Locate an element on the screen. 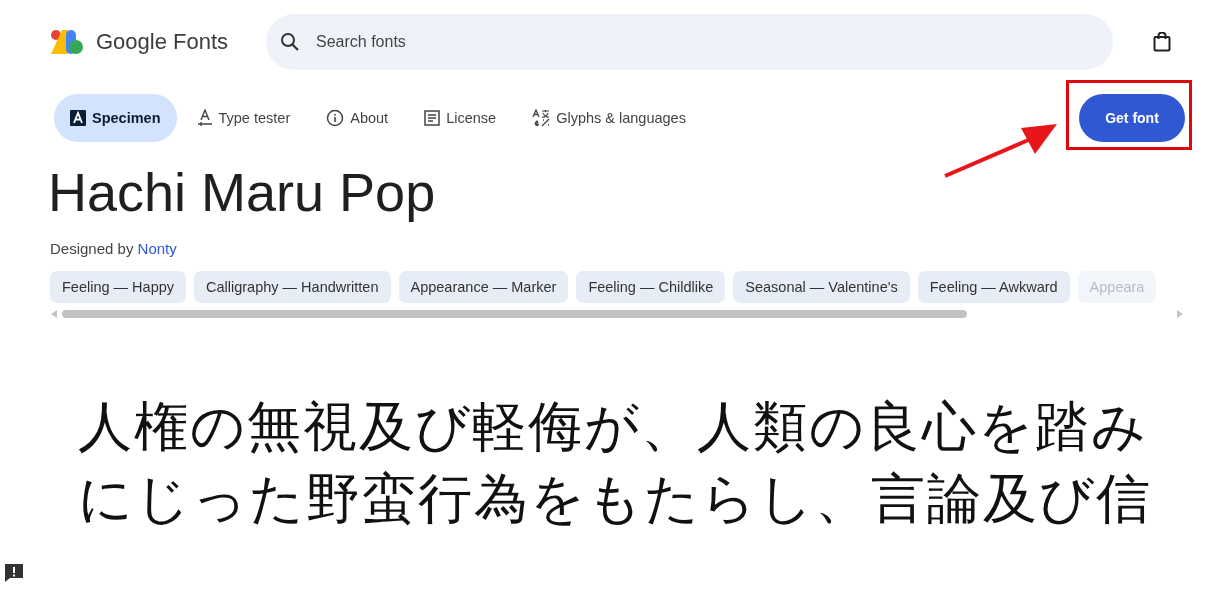  glyphs-icon is located at coordinates (541, 118).